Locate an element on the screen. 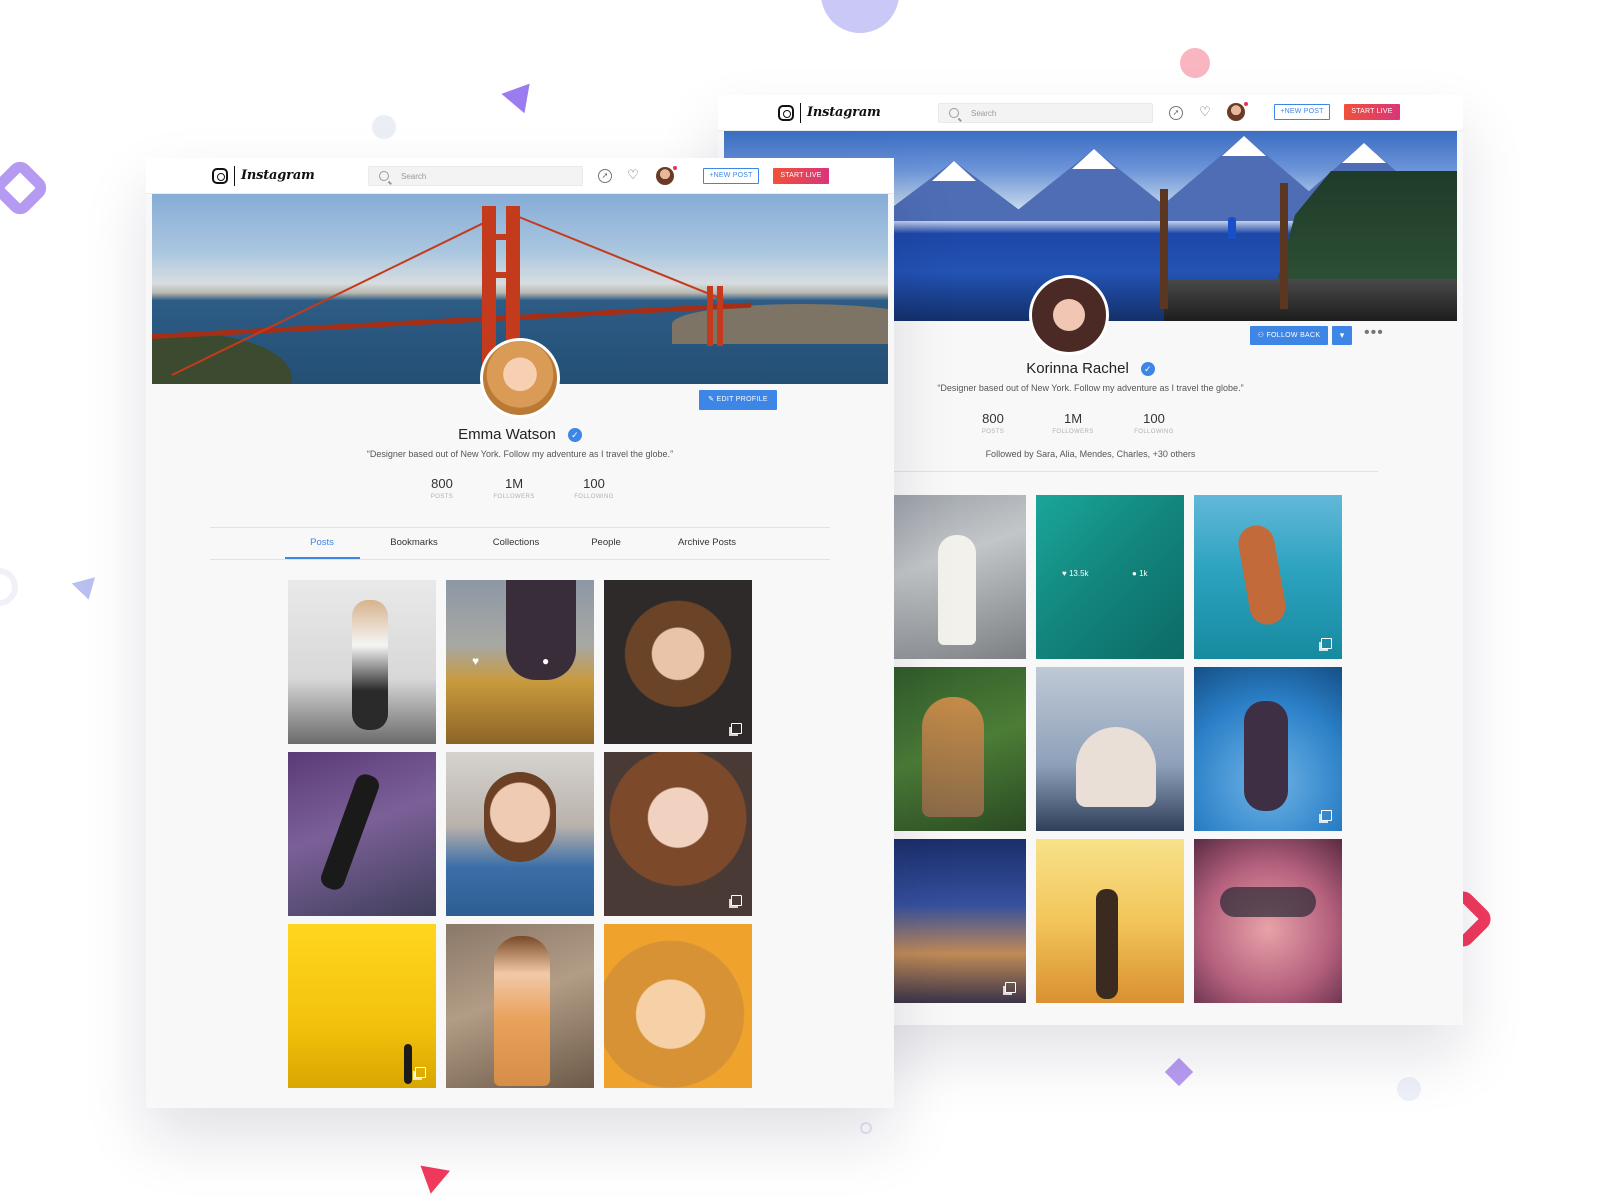  post-thumbnail: ♥ 13.5k ● 1k is located at coordinates (1110, 577).